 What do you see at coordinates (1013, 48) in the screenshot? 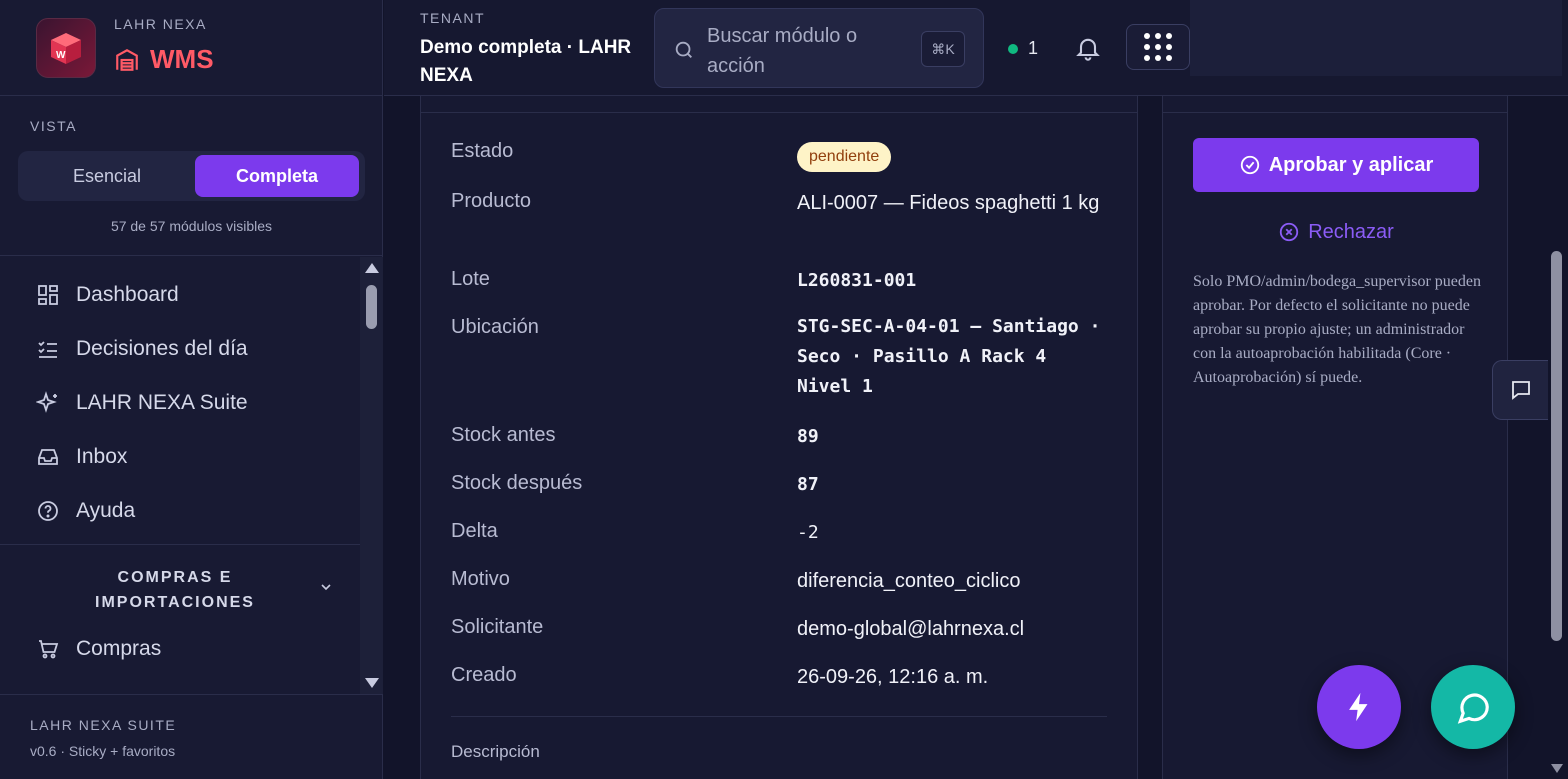
I see `online-dot-icon` at bounding box center [1013, 48].